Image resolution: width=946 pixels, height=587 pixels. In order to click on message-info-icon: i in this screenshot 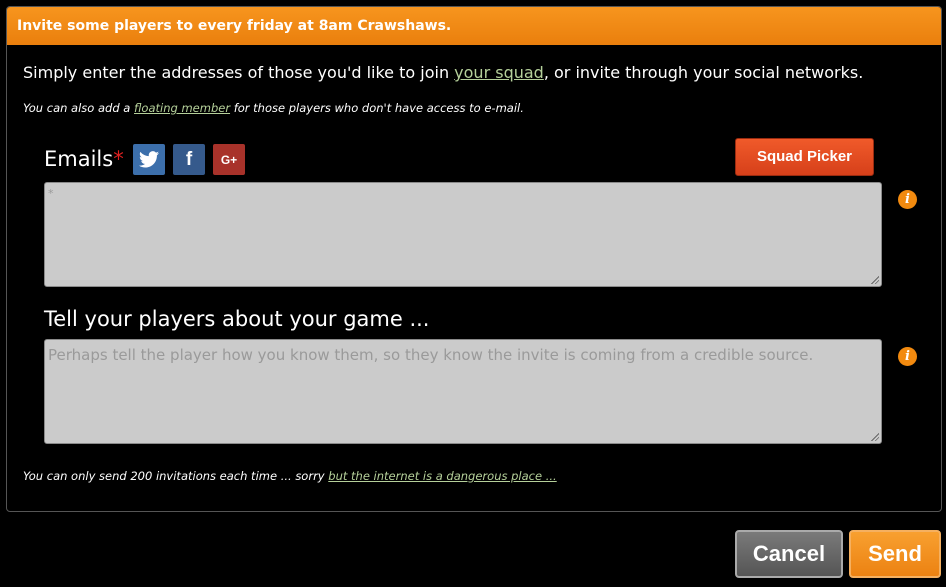, I will do `click(907, 356)`.